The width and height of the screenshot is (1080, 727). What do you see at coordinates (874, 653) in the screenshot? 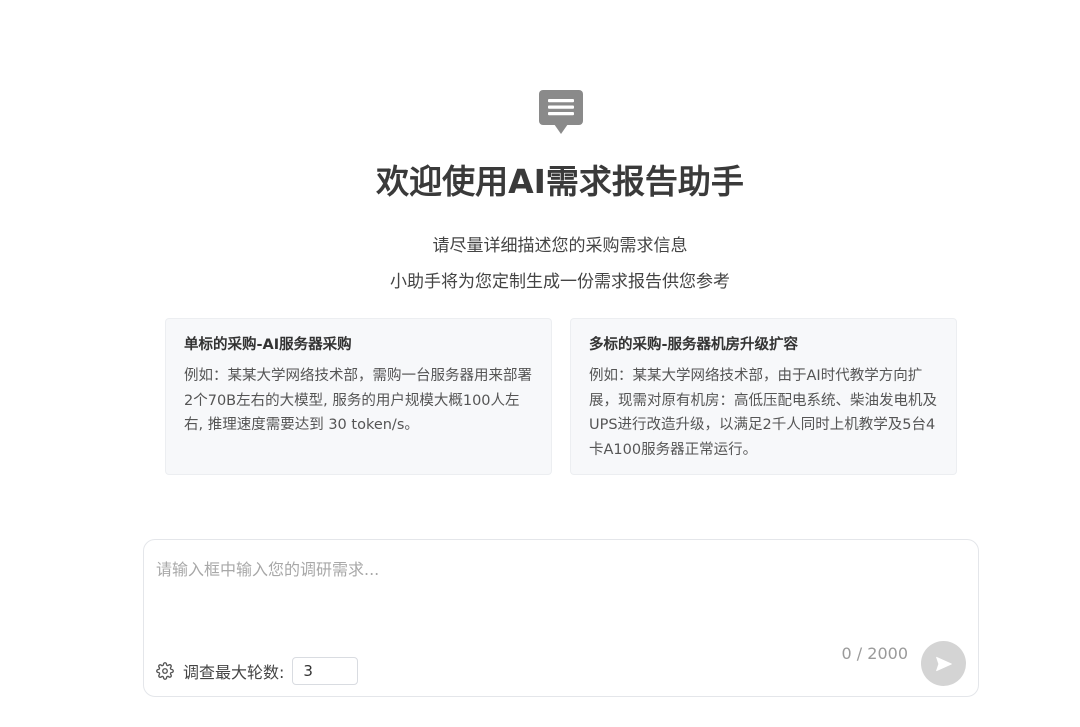
I see `char-counter: 0 / 2000` at bounding box center [874, 653].